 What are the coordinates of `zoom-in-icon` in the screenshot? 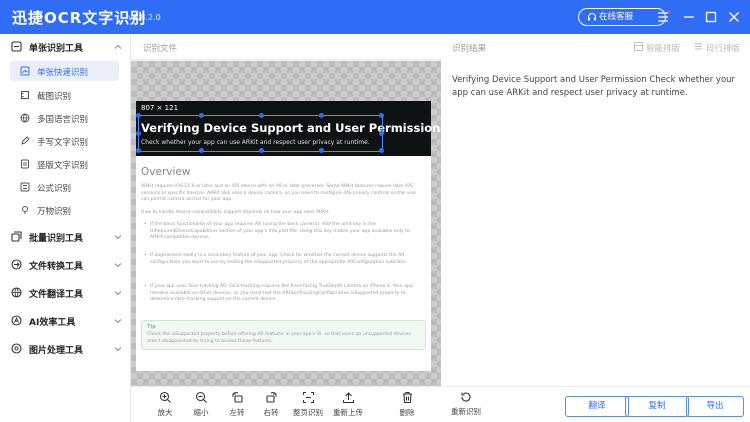 It's located at (165, 397).